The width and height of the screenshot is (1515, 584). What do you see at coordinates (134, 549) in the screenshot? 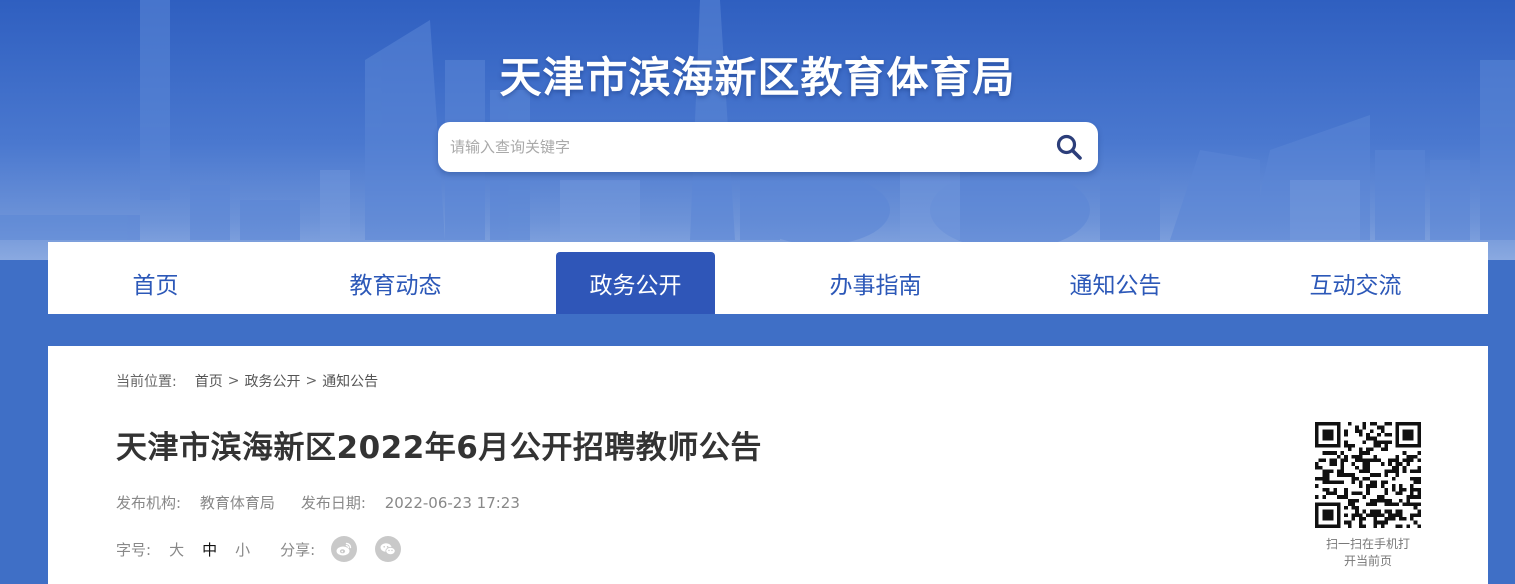
I see `font-size-label: 字号:` at bounding box center [134, 549].